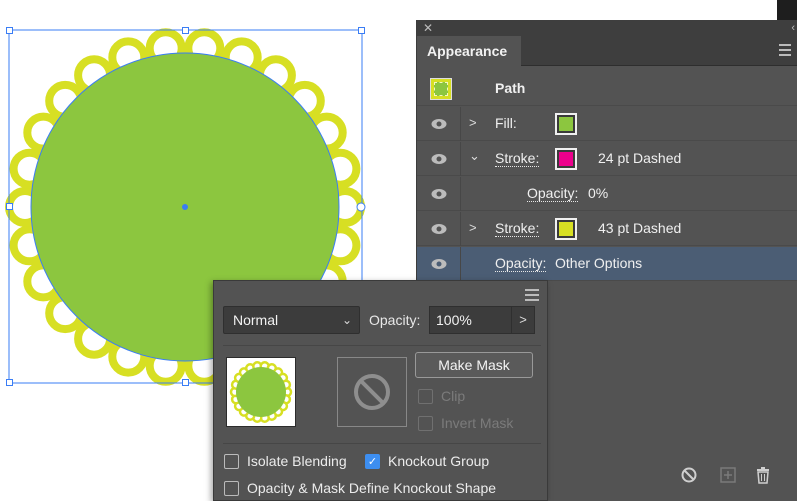  Describe the element at coordinates (639, 228) in the screenshot. I see `stroke-value: 43 pt Dashed` at that location.